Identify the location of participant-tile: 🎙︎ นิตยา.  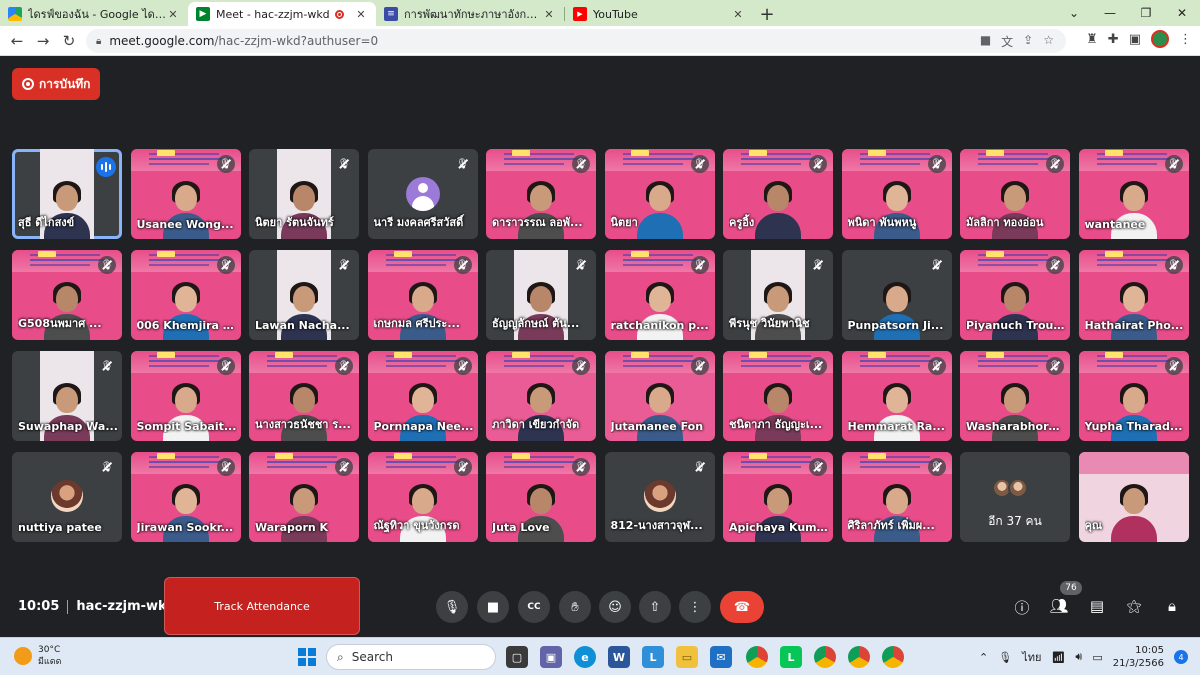
(659, 194).